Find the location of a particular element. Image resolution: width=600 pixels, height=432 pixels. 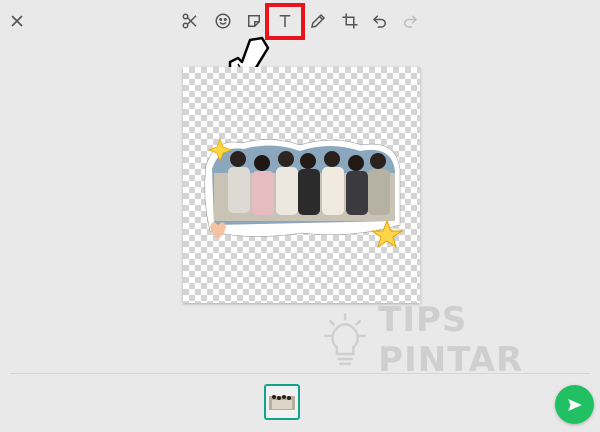

send-icon is located at coordinates (574, 404).